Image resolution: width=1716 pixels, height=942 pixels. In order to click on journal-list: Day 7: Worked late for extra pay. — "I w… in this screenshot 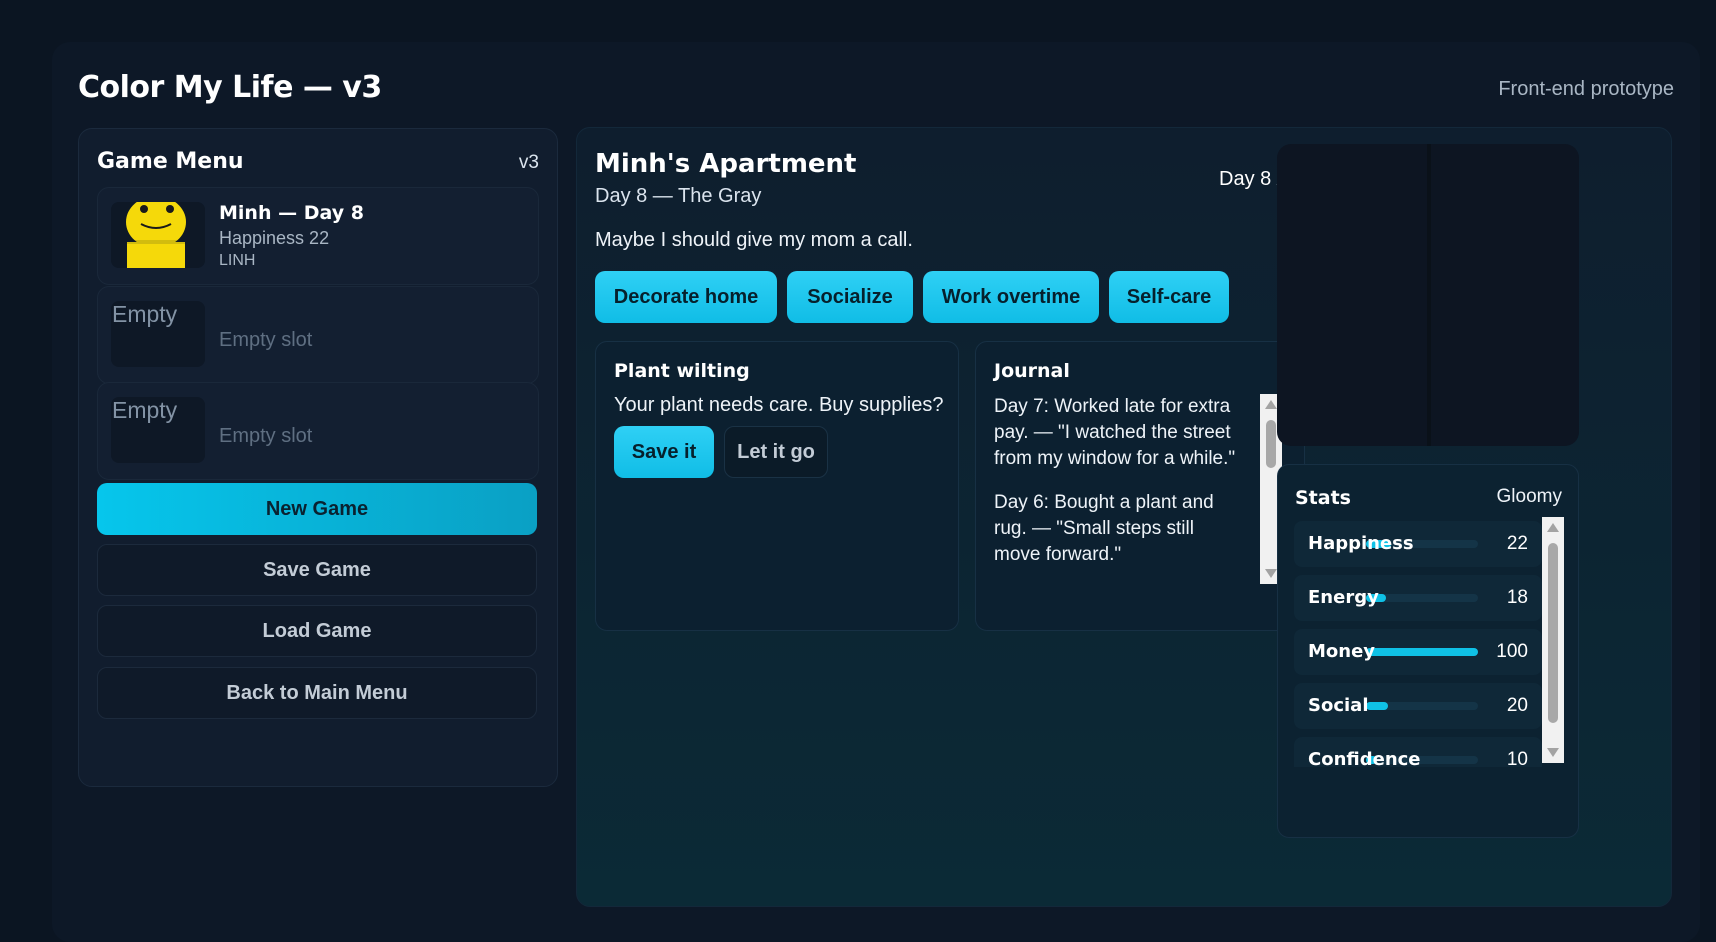, I will do `click(1116, 489)`.